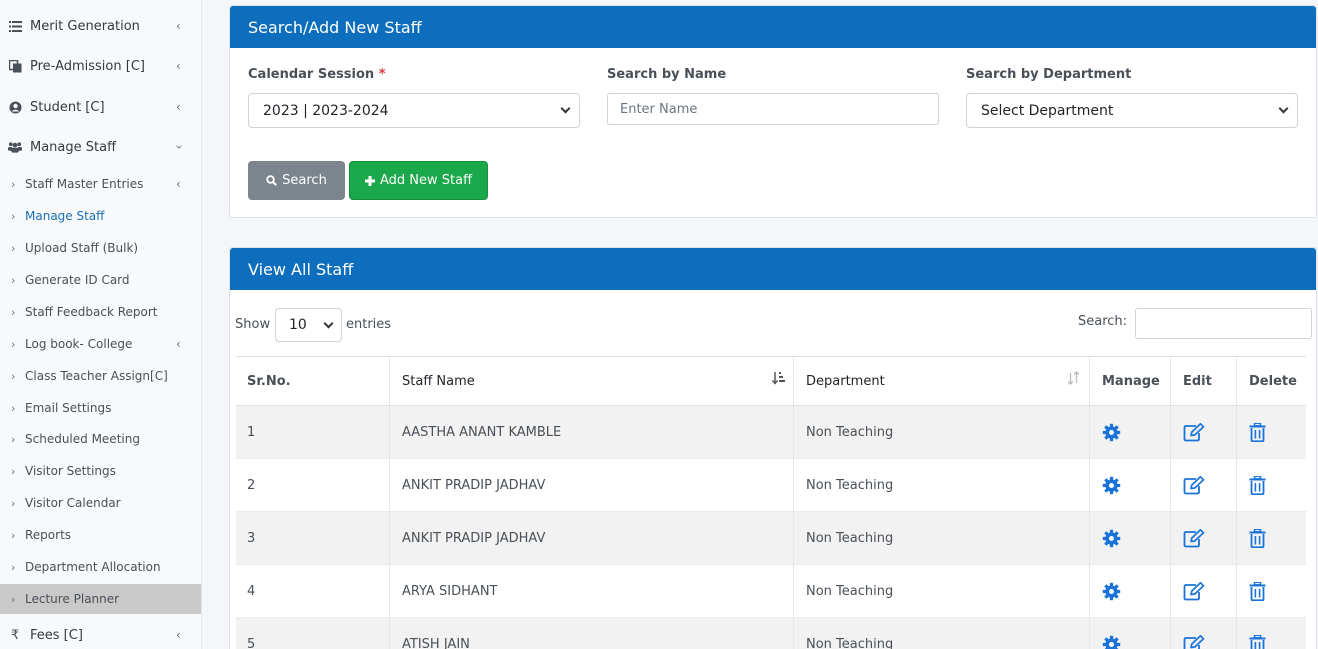  Describe the element at coordinates (100, 567) in the screenshot. I see `sidebar-subitem-department-allocation: › Department Allocation` at that location.